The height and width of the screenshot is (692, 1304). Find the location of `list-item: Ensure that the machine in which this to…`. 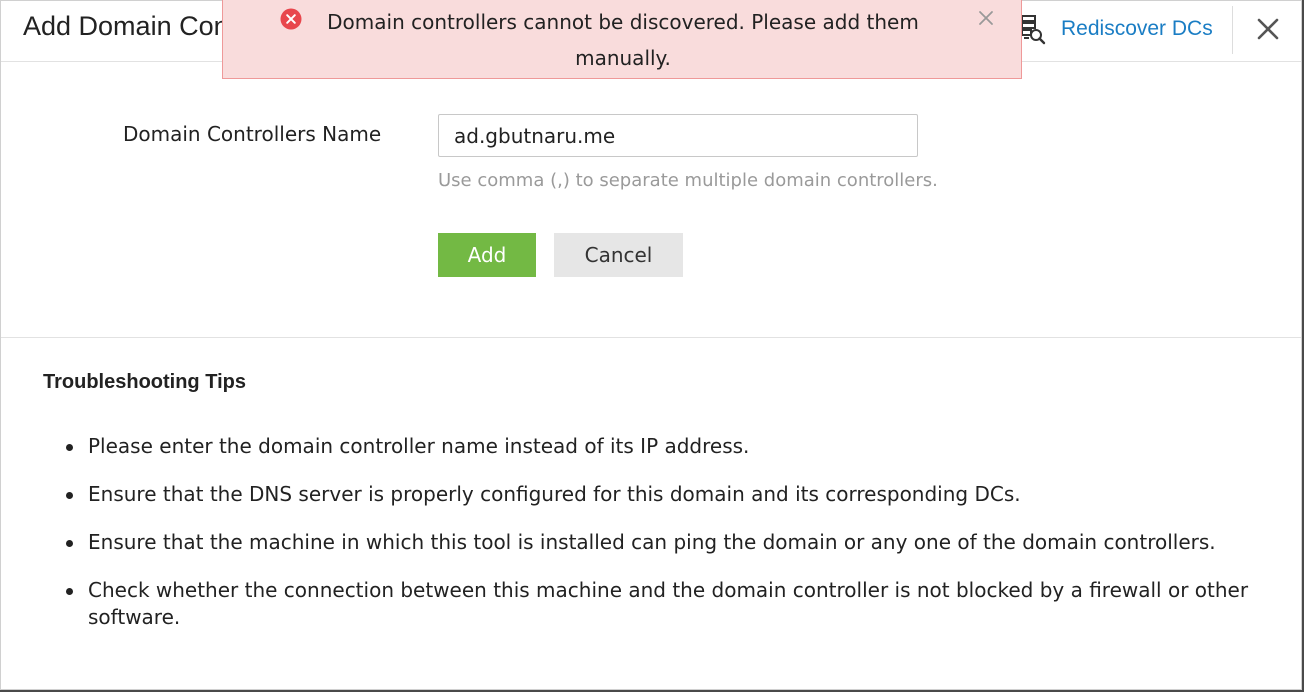

list-item: Ensure that the machine in which this to… is located at coordinates (677, 542).